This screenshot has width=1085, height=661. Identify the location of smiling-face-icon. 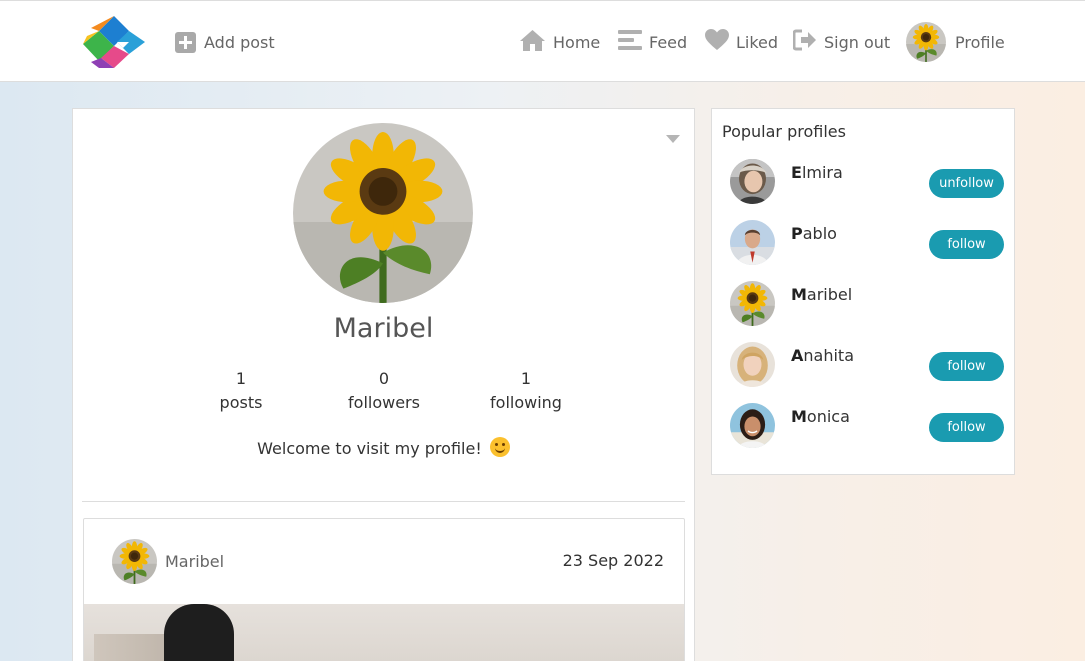
(499, 447).